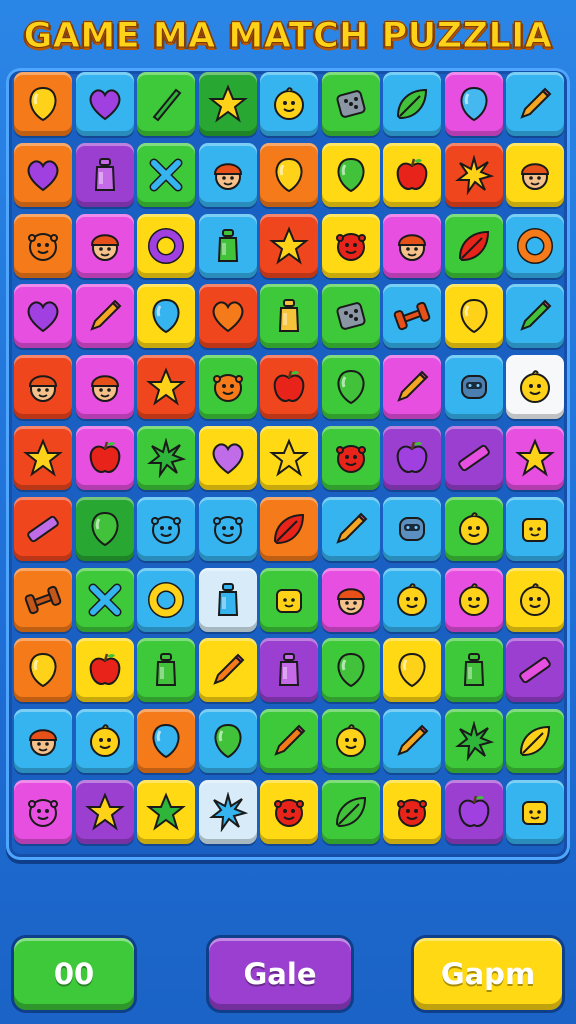  Describe the element at coordinates (74, 974) in the screenshot. I see `score-button: 00` at that location.